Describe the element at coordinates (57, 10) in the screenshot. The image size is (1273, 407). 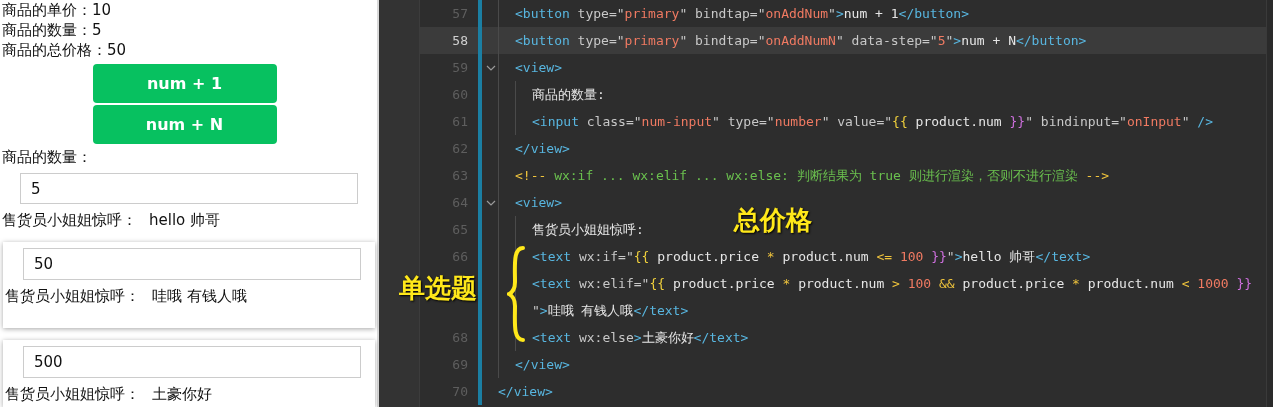
I see `product-info: 商品的单价：10` at that location.